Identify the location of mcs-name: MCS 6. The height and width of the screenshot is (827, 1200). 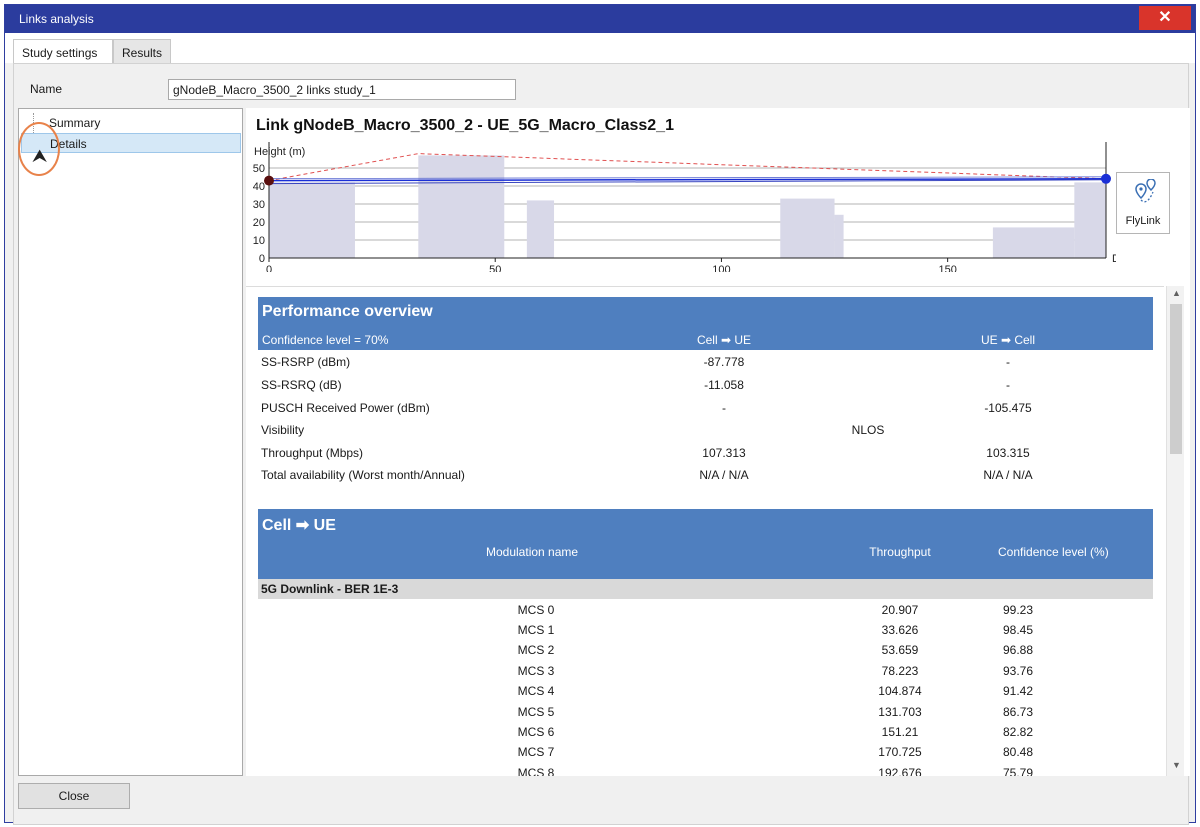
(536, 732).